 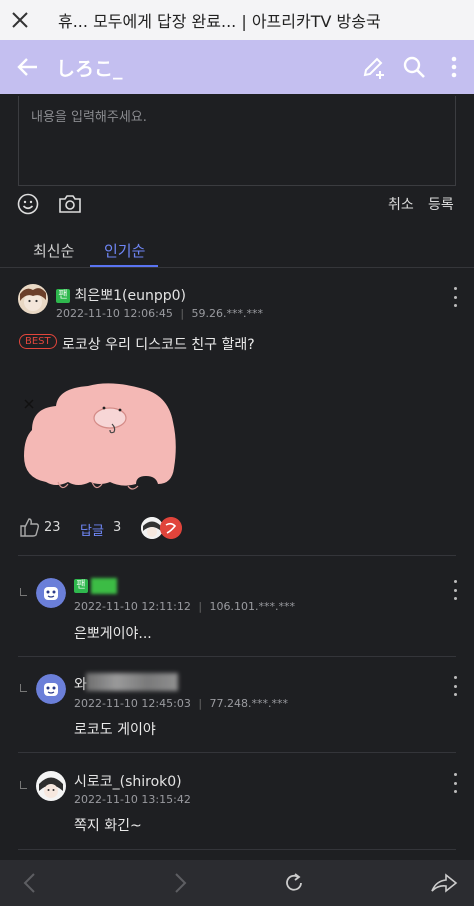 What do you see at coordinates (237, 204) in the screenshot?
I see `comment-toolbar: 취소 등록` at bounding box center [237, 204].